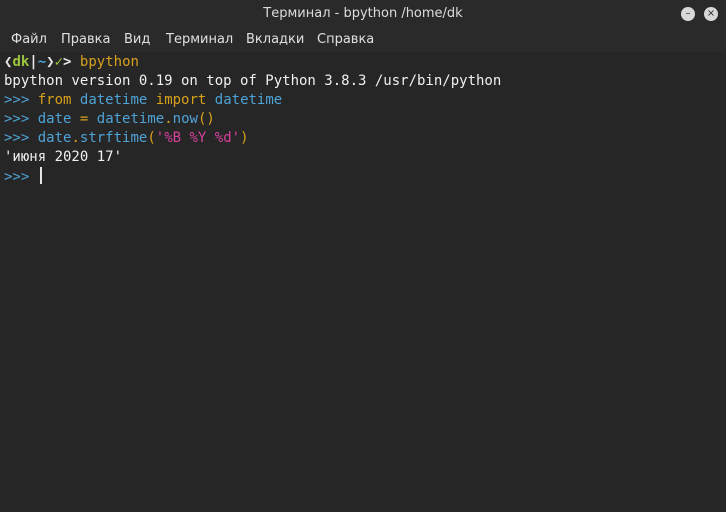 This screenshot has width=726, height=512. What do you see at coordinates (185, 119) in the screenshot?
I see `method-name: now` at bounding box center [185, 119].